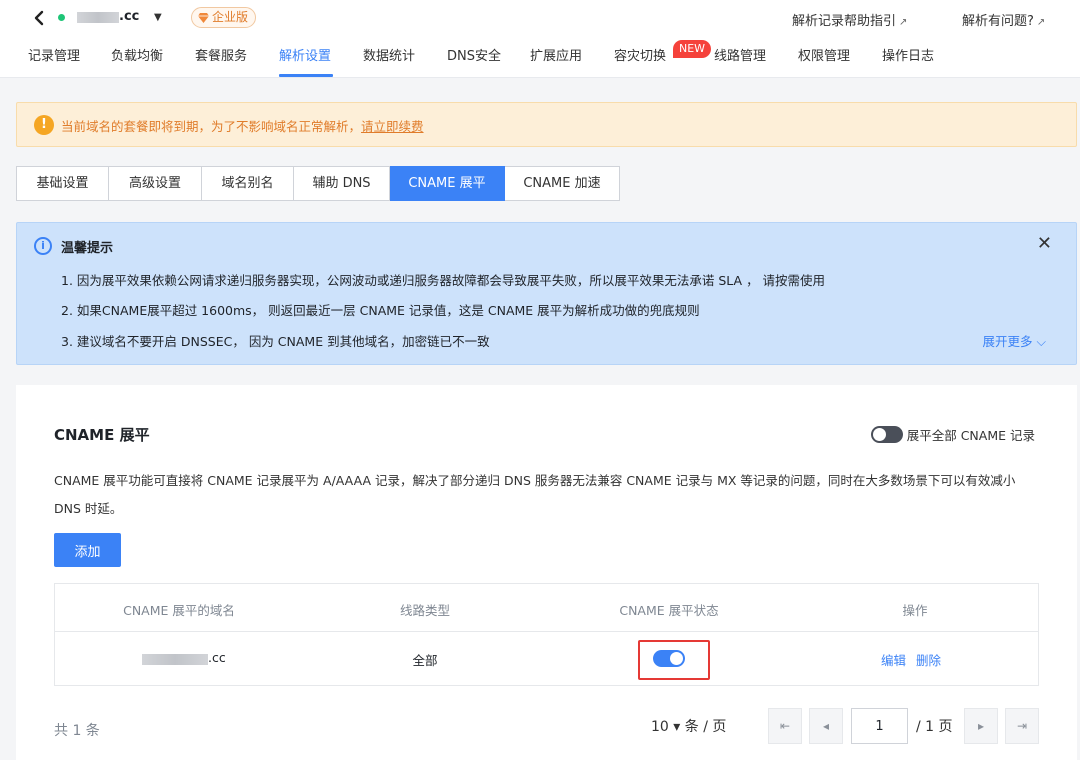  I want to click on new-badge: NEW, so click(692, 49).